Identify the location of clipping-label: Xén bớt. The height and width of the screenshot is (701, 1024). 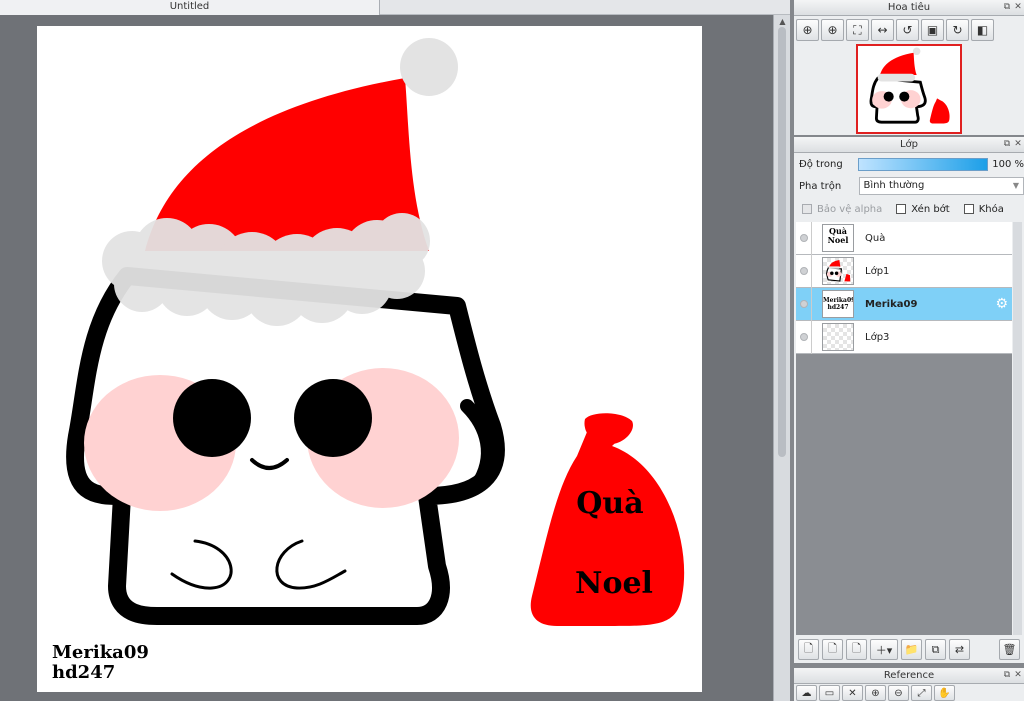
(930, 209).